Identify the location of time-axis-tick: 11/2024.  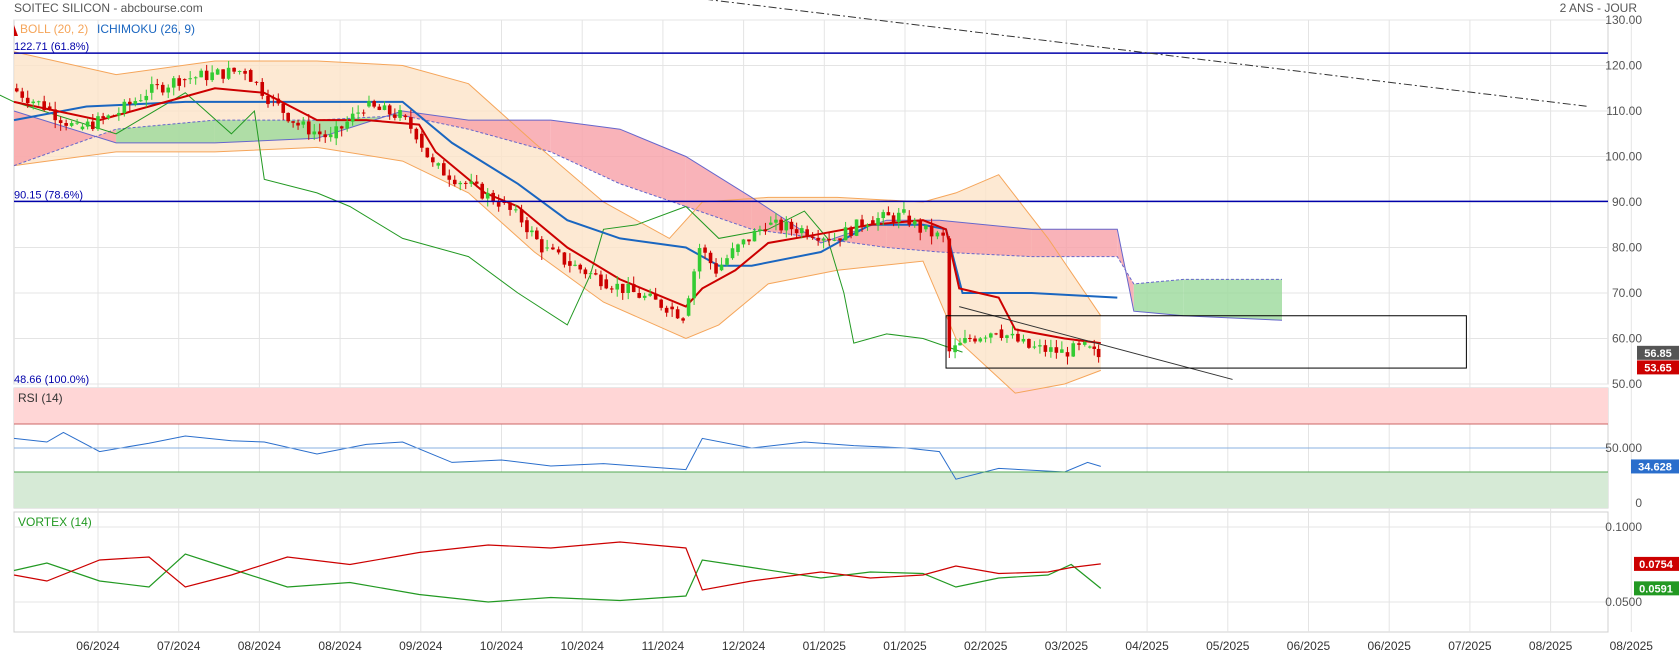
(663, 646).